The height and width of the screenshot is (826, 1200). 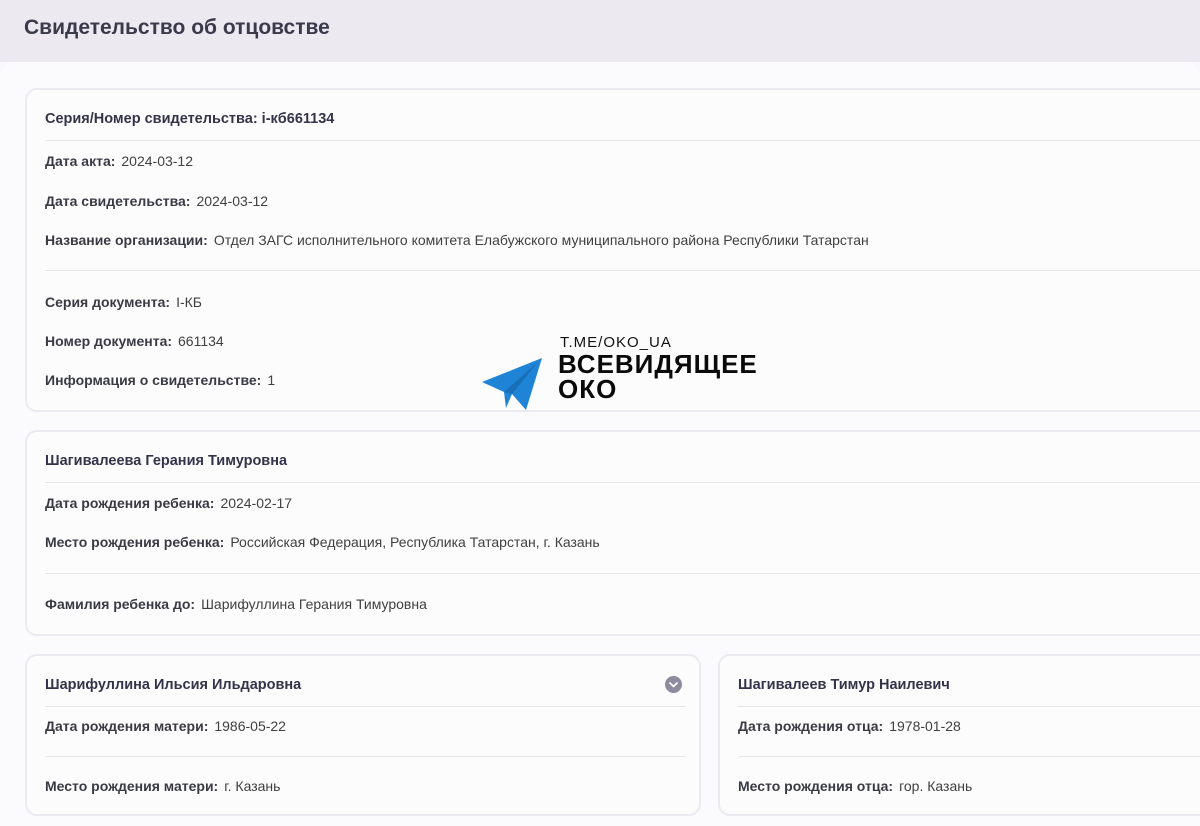 I want to click on mother-name: Шарифуллина Ильсия Ильдаровна, so click(x=173, y=685).